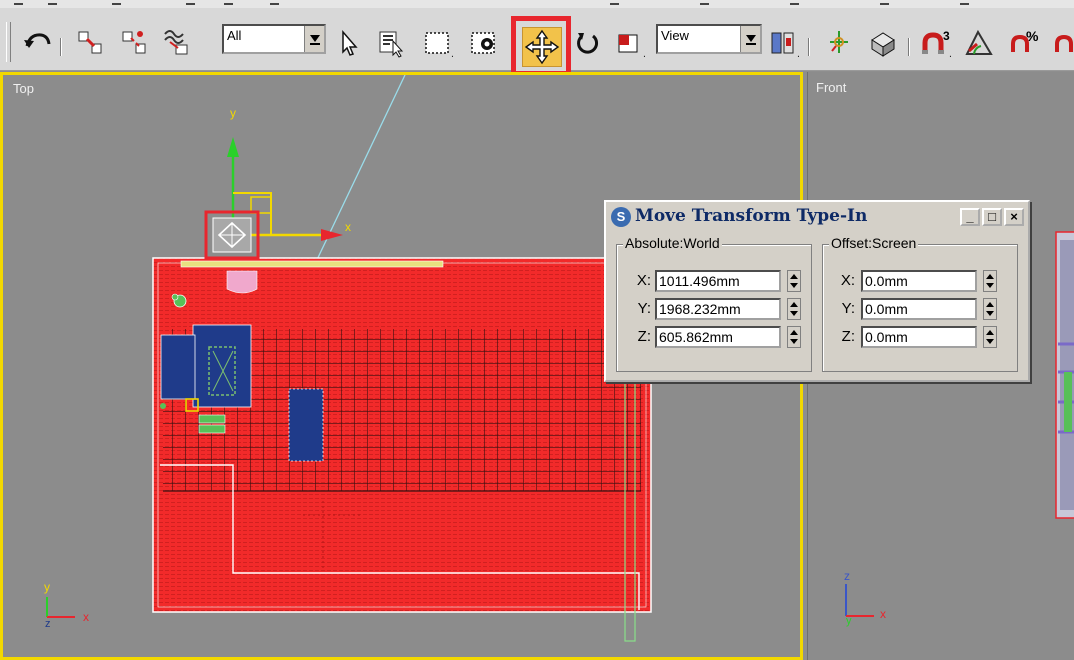 This screenshot has height=660, width=1074. I want to click on absolute-z-row: Z: 605.862mm, so click(714, 338).